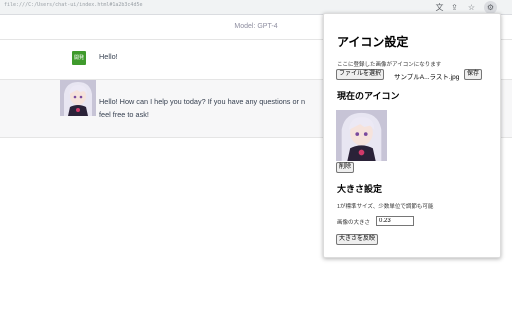 The image size is (512, 320). I want to click on size-hint: 1が標準サイズ、少数単位で調節も可能, so click(385, 207).